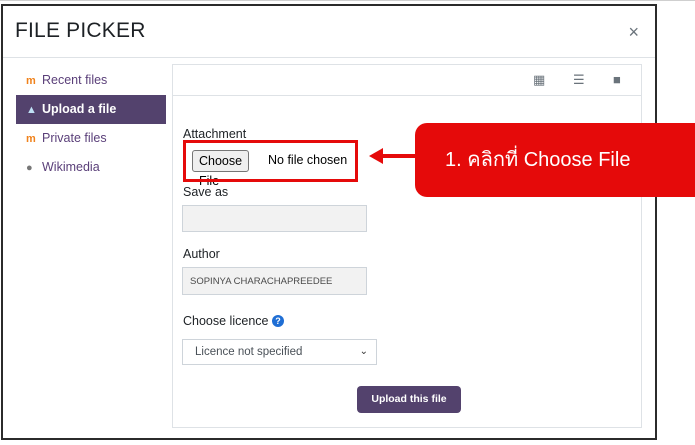  I want to click on arrow-line, so click(400, 156).